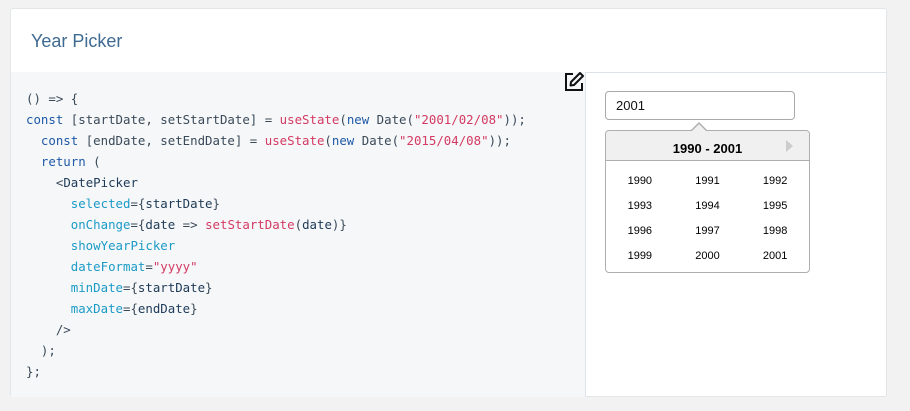 This screenshot has height=411, width=910. Describe the element at coordinates (63, 161) in the screenshot. I see `code-token: return` at that location.